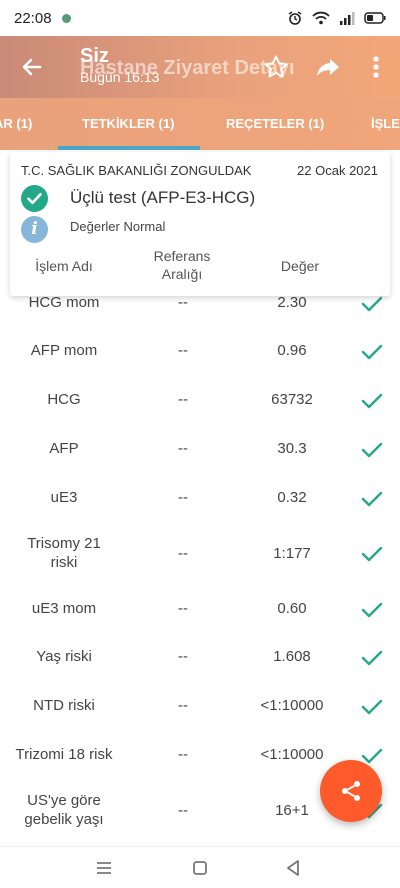  What do you see at coordinates (34, 229) in the screenshot?
I see `info-icon: i` at bounding box center [34, 229].